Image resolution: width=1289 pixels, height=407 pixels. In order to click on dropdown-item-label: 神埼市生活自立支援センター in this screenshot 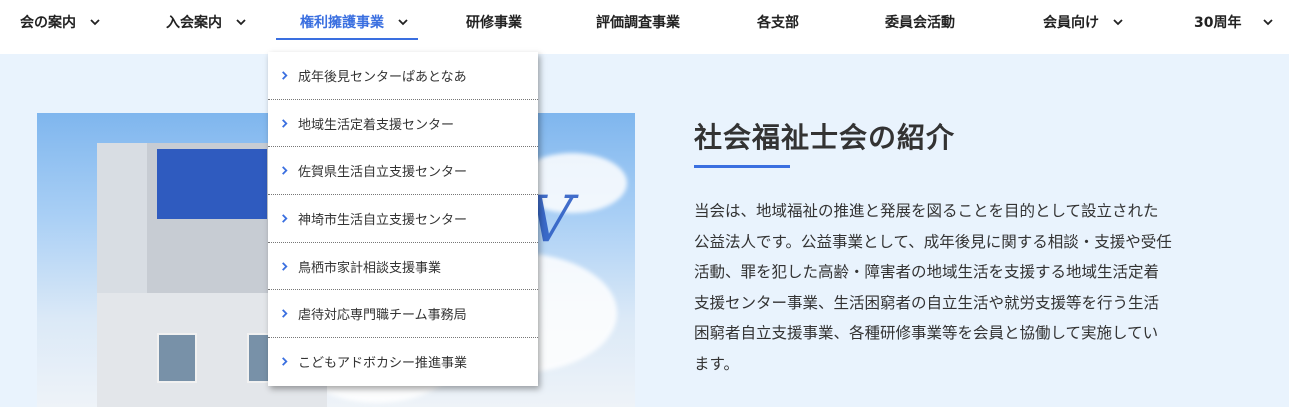, I will do `click(383, 220)`.